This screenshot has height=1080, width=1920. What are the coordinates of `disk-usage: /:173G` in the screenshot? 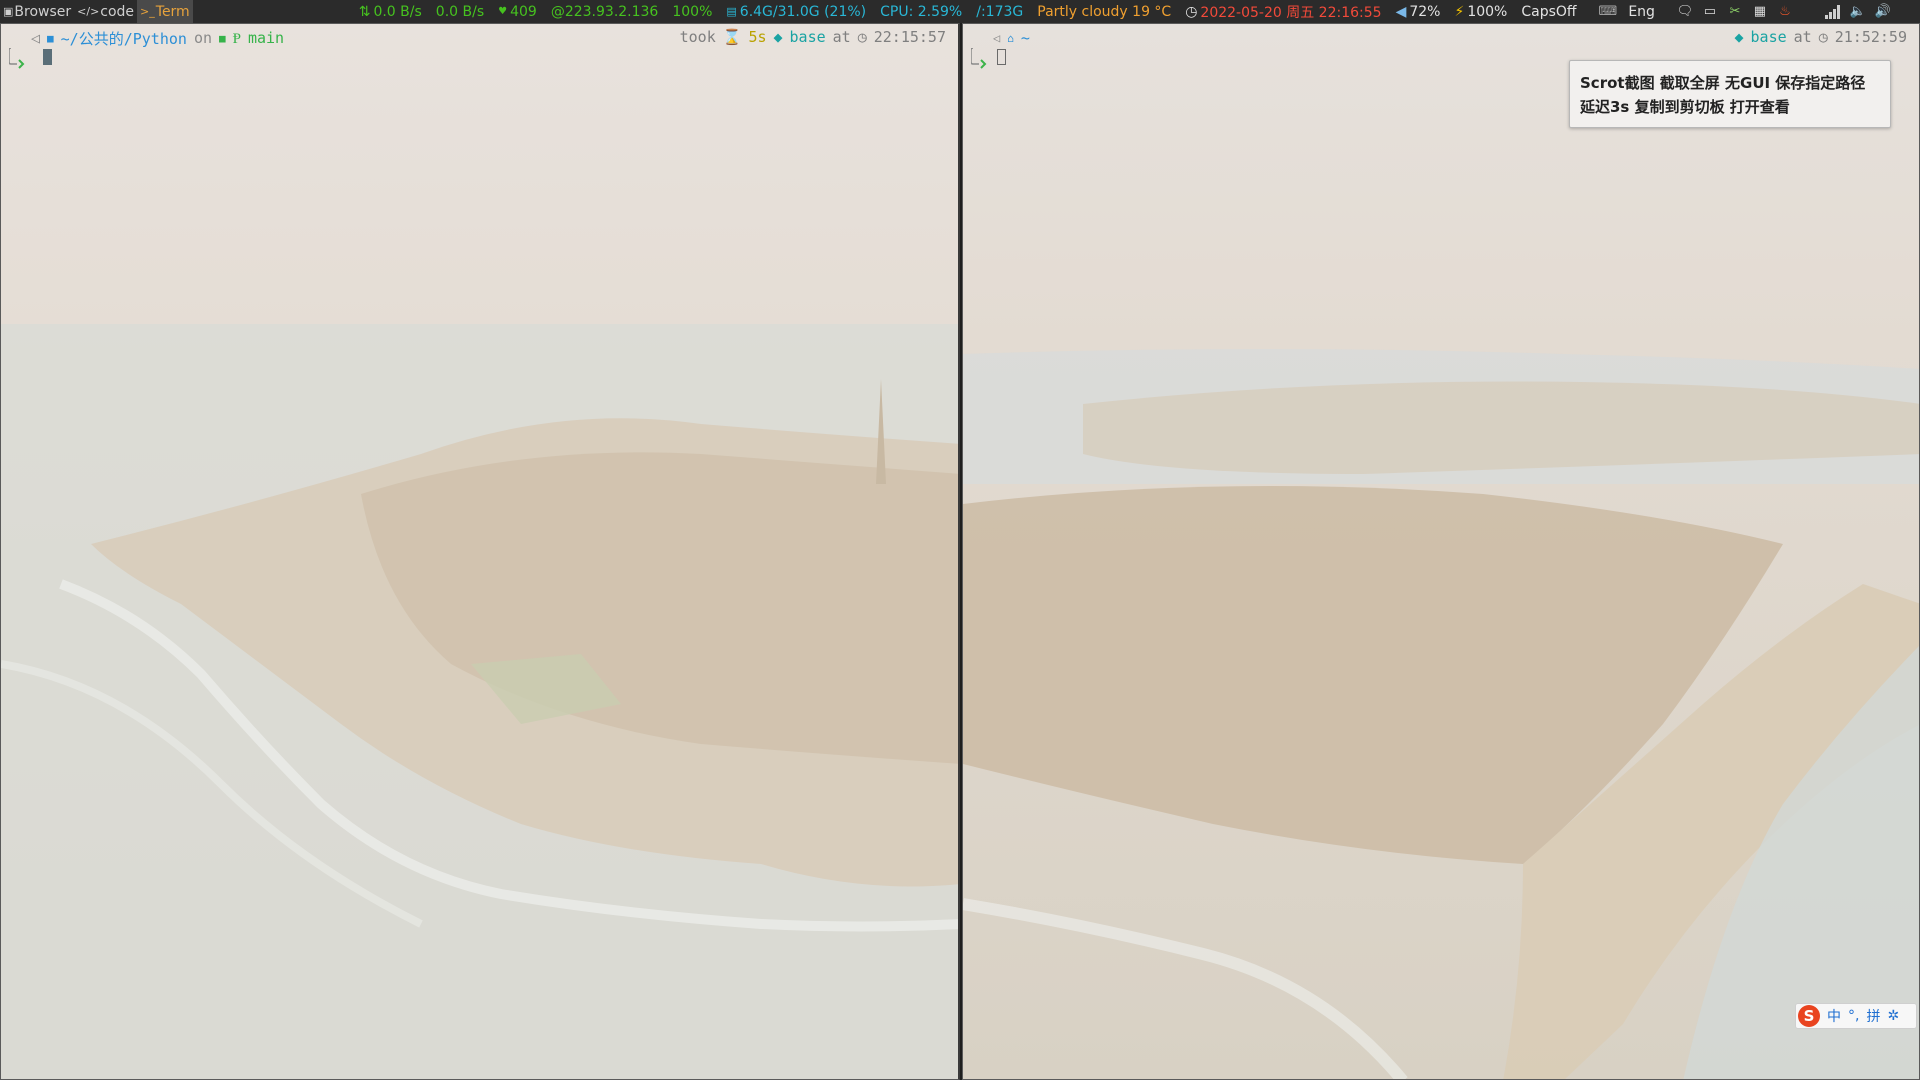 It's located at (999, 12).